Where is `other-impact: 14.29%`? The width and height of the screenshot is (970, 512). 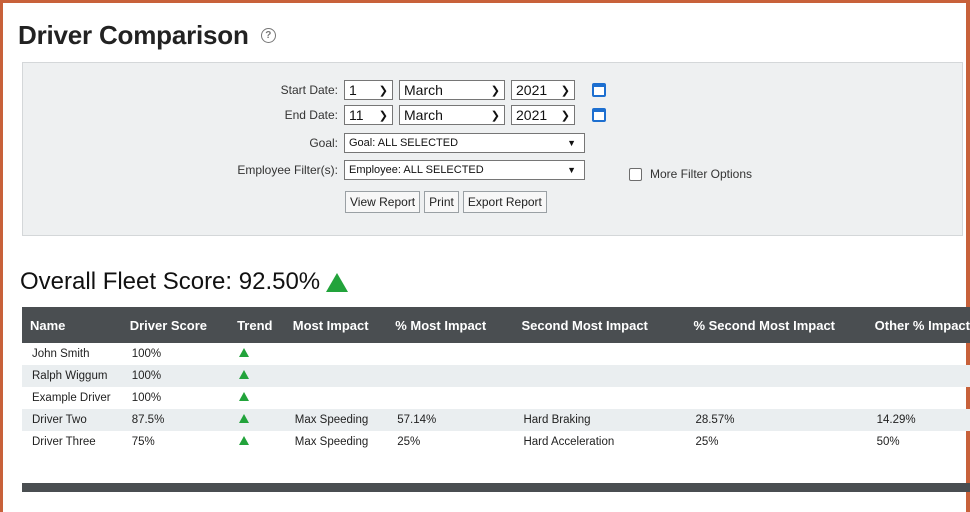 other-impact: 14.29% is located at coordinates (918, 420).